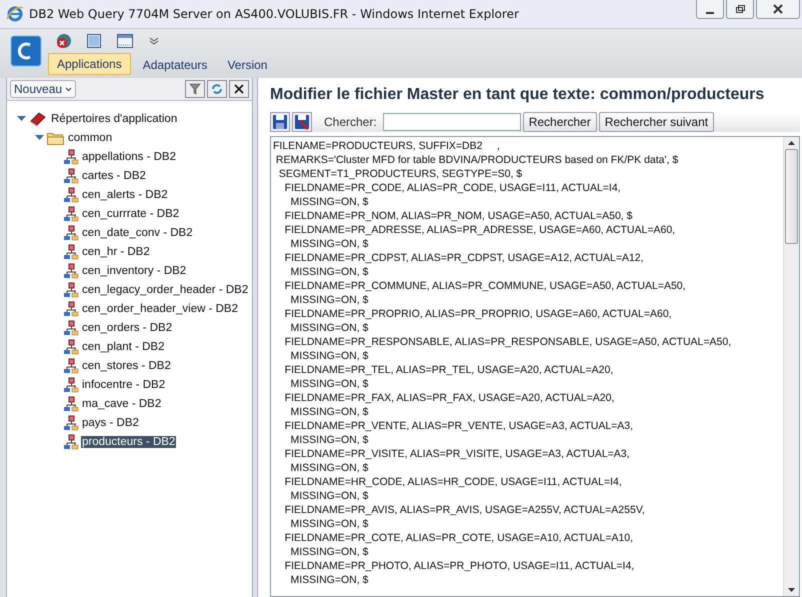 The image size is (802, 597). I want to click on tree-item: cen_date_conv - DB2, so click(137, 232).